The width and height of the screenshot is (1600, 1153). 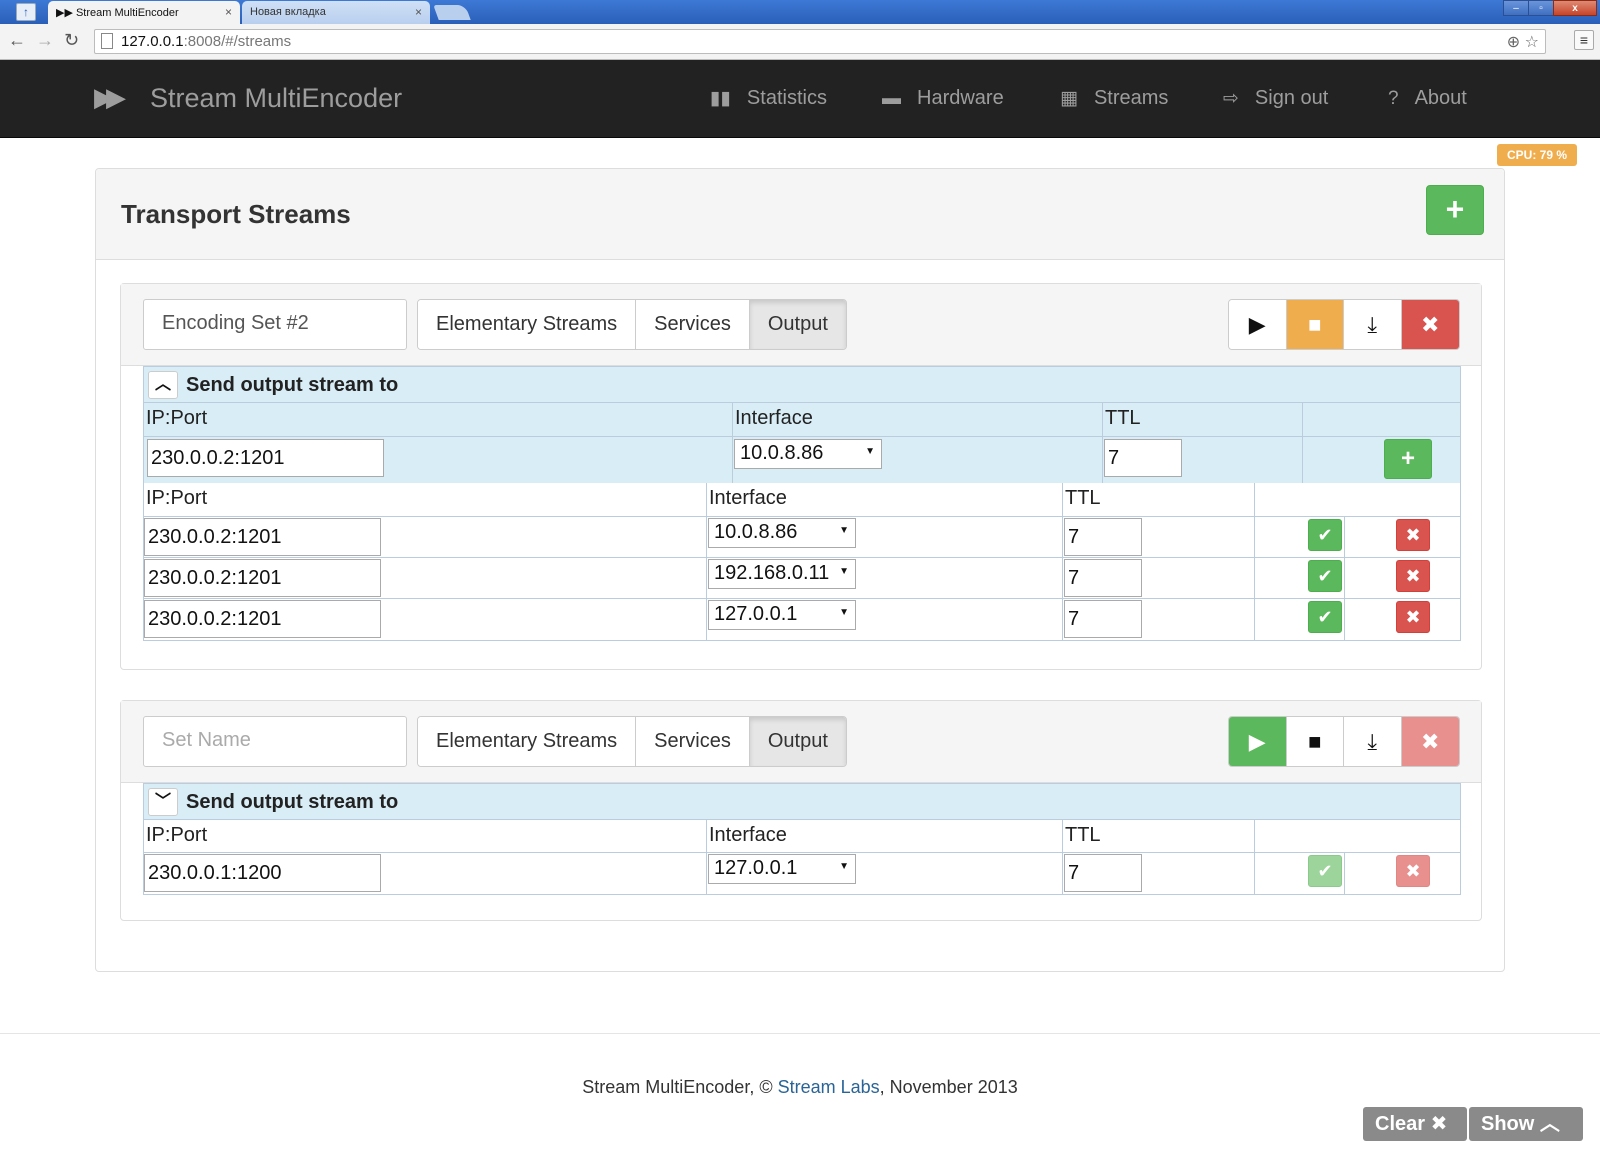 I want to click on reload-icon: ↻, so click(x=71, y=40).